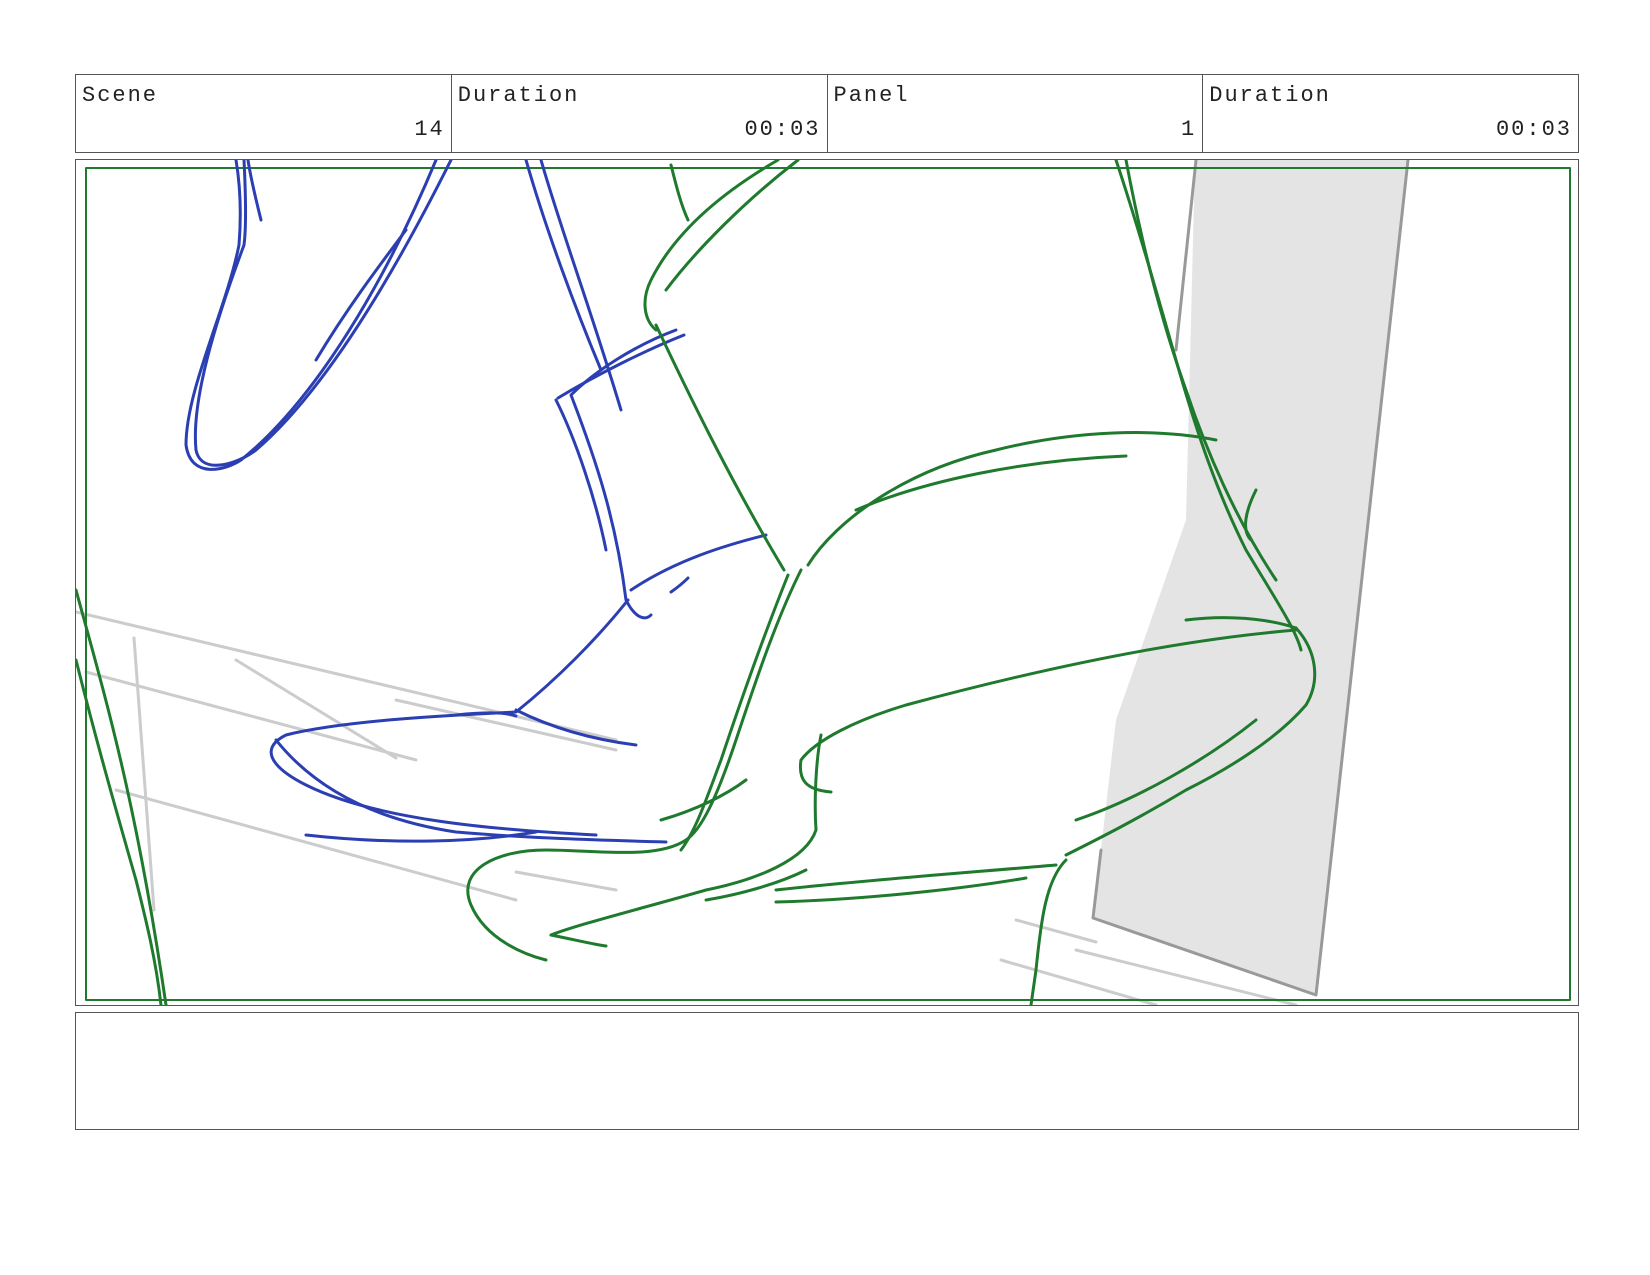 This screenshot has height=1275, width=1650. What do you see at coordinates (640, 113) in the screenshot?
I see `scene-duration-cell: Duration 00:03` at bounding box center [640, 113].